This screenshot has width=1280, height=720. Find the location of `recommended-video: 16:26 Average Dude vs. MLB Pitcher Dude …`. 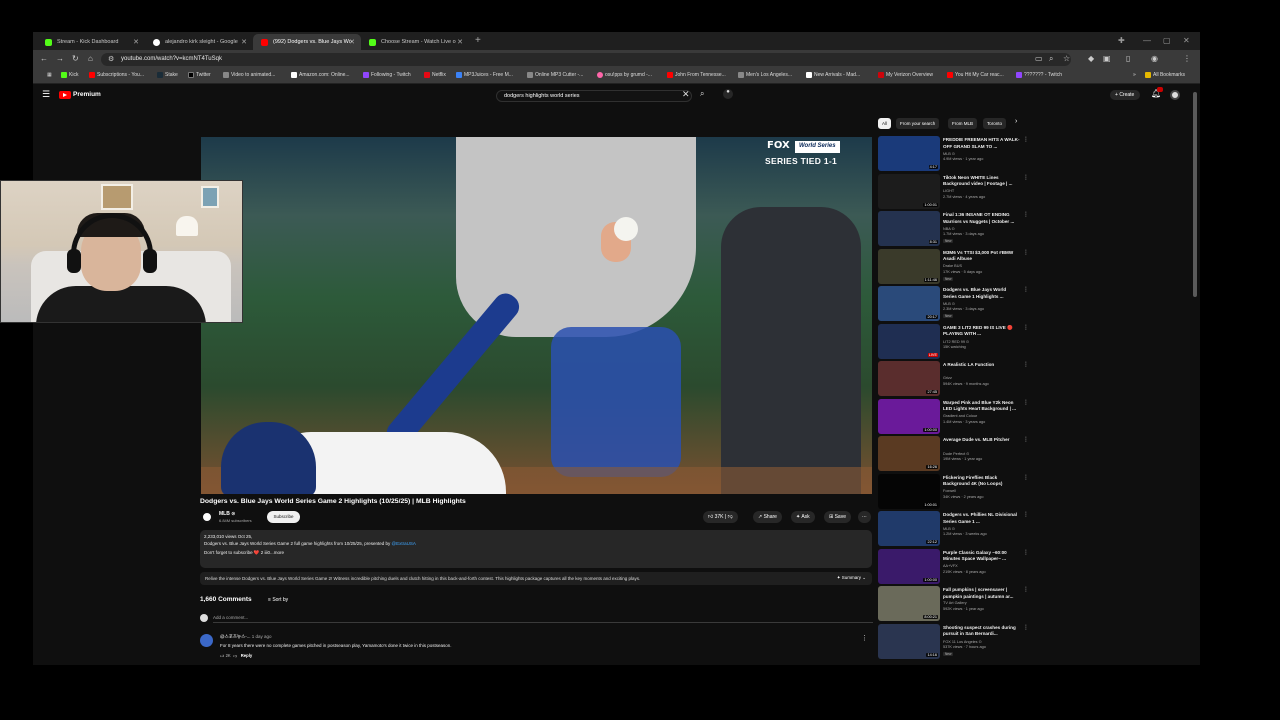

recommended-video: 16:26 Average Dude vs. MLB Pitcher Dude … is located at coordinates (953, 454).